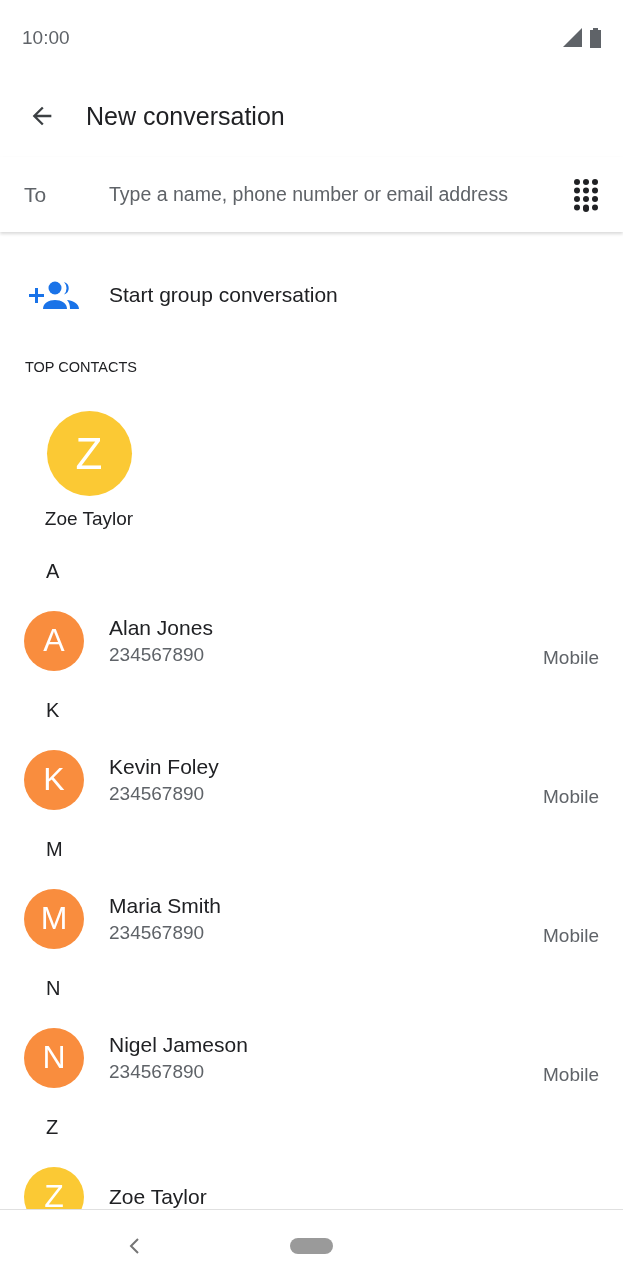 The height and width of the screenshot is (1282, 623). What do you see at coordinates (54, 640) in the screenshot?
I see `contact-avatar: A` at bounding box center [54, 640].